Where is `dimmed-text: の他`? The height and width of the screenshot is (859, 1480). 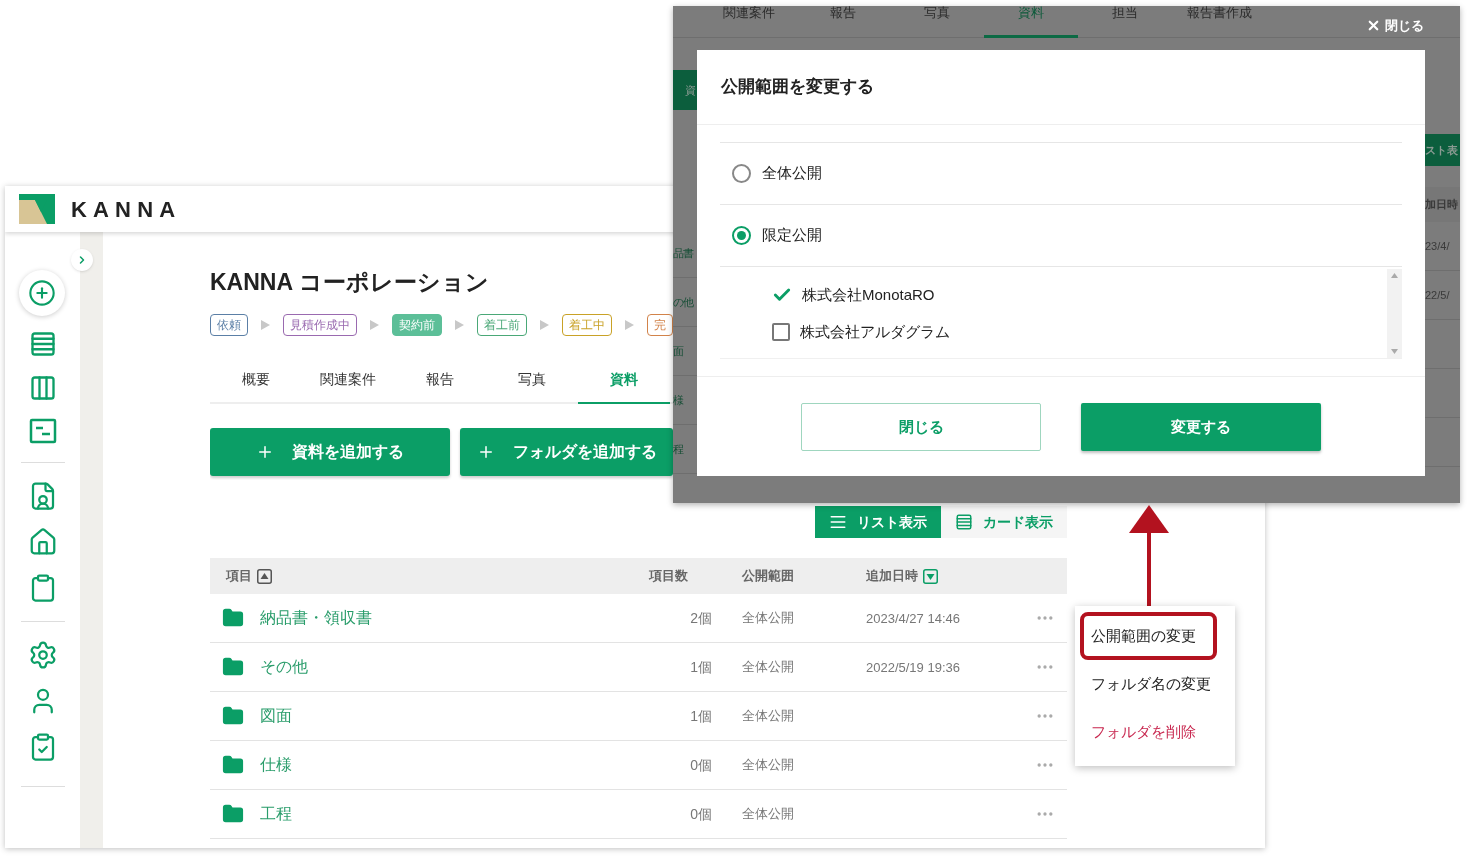 dimmed-text: の他 is located at coordinates (683, 302).